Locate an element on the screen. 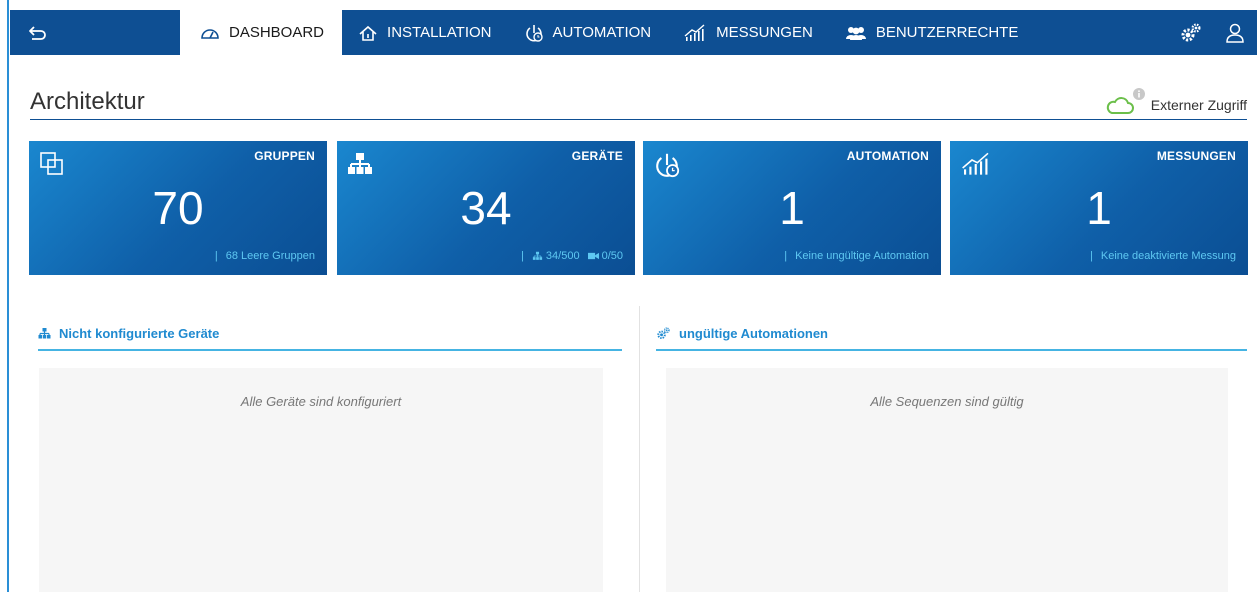 The image size is (1257, 592). card-footer-text: Keine ungültige Automation is located at coordinates (862, 256).